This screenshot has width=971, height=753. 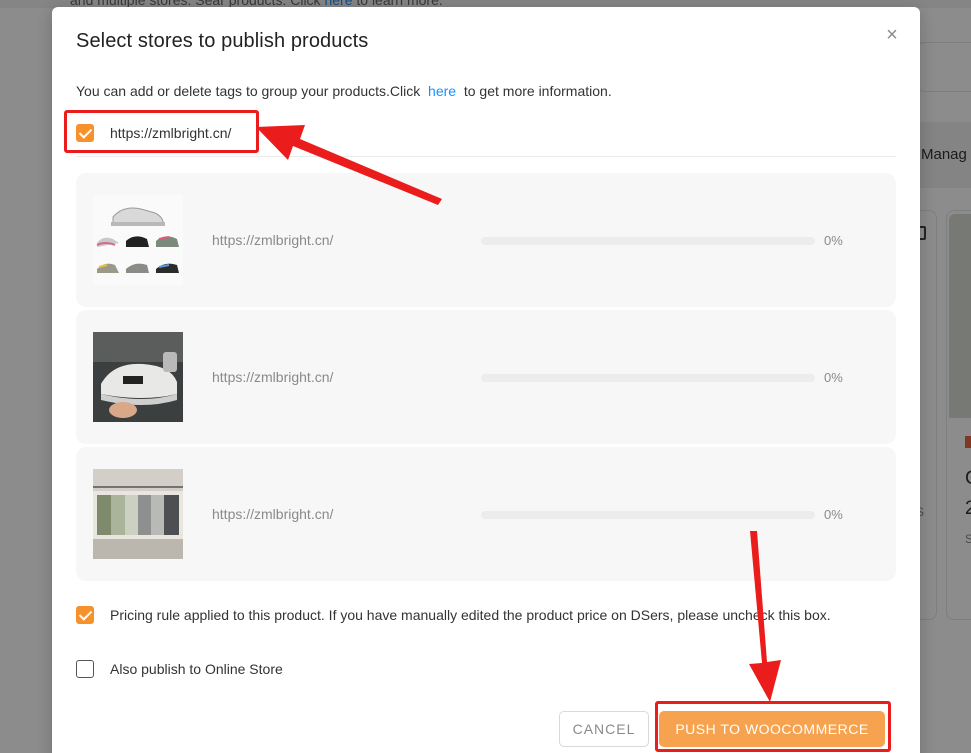 I want to click on sneakers-collage-image, so click(x=138, y=240).